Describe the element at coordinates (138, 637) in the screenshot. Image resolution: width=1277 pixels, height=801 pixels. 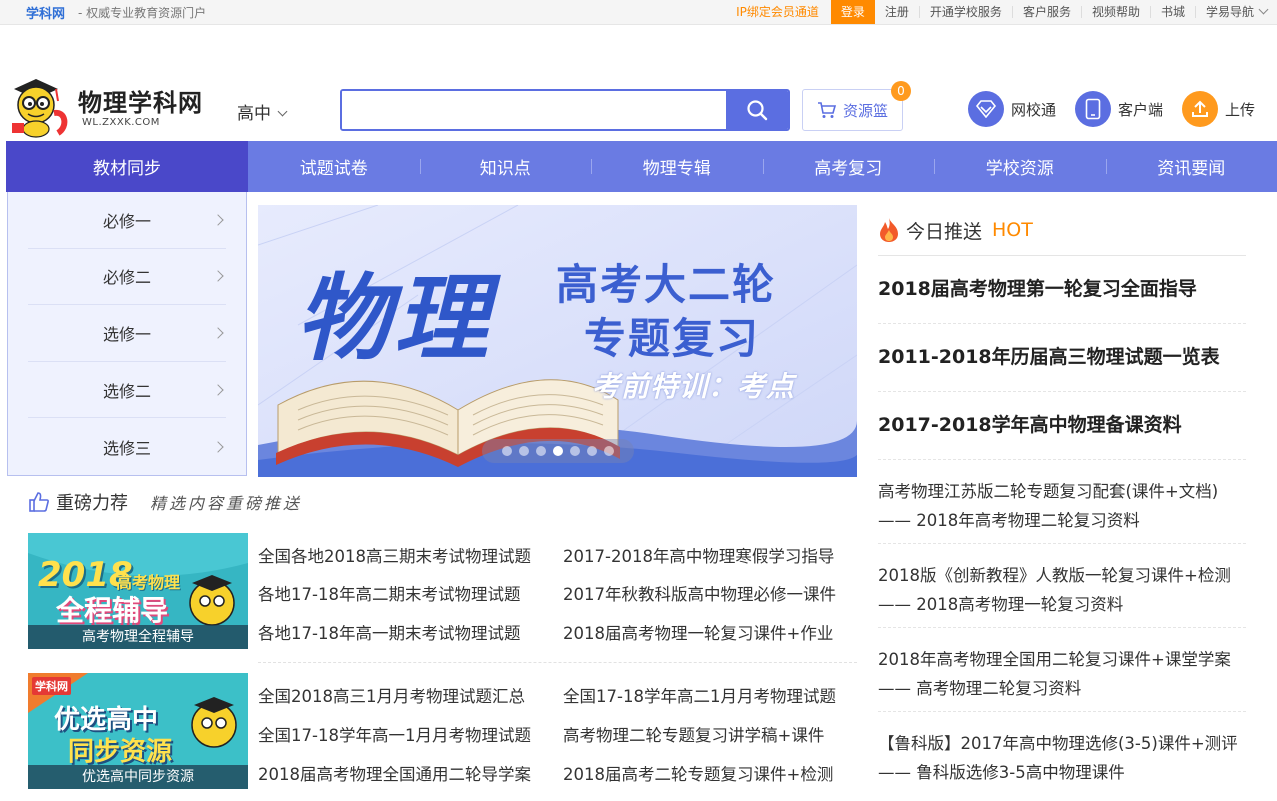
I see `promo-caption: 高考物理全程辅导` at that location.